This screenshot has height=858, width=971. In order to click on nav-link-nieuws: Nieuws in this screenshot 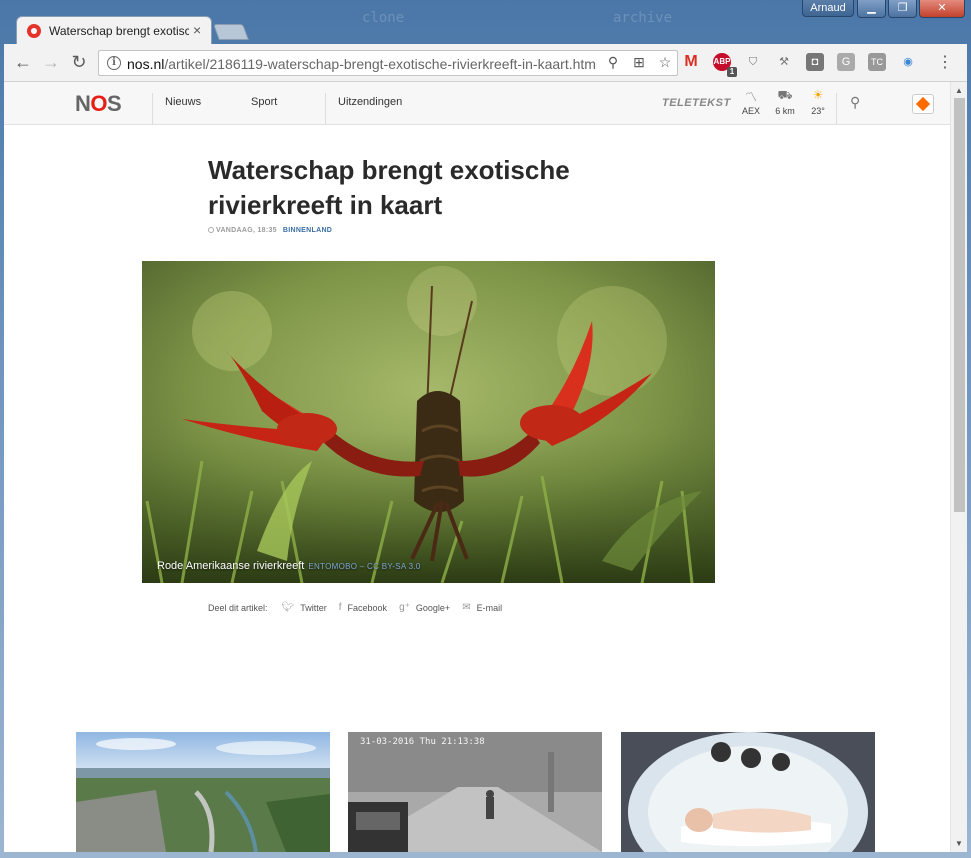, I will do `click(183, 102)`.